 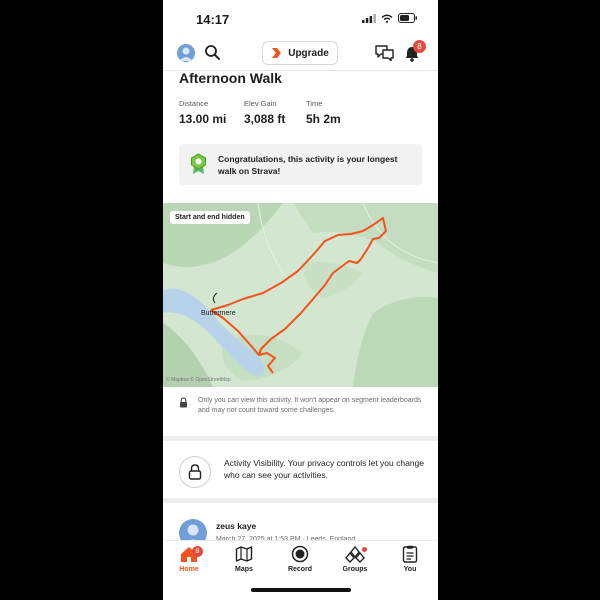 What do you see at coordinates (355, 569) in the screenshot?
I see `nav-label: Groups` at bounding box center [355, 569].